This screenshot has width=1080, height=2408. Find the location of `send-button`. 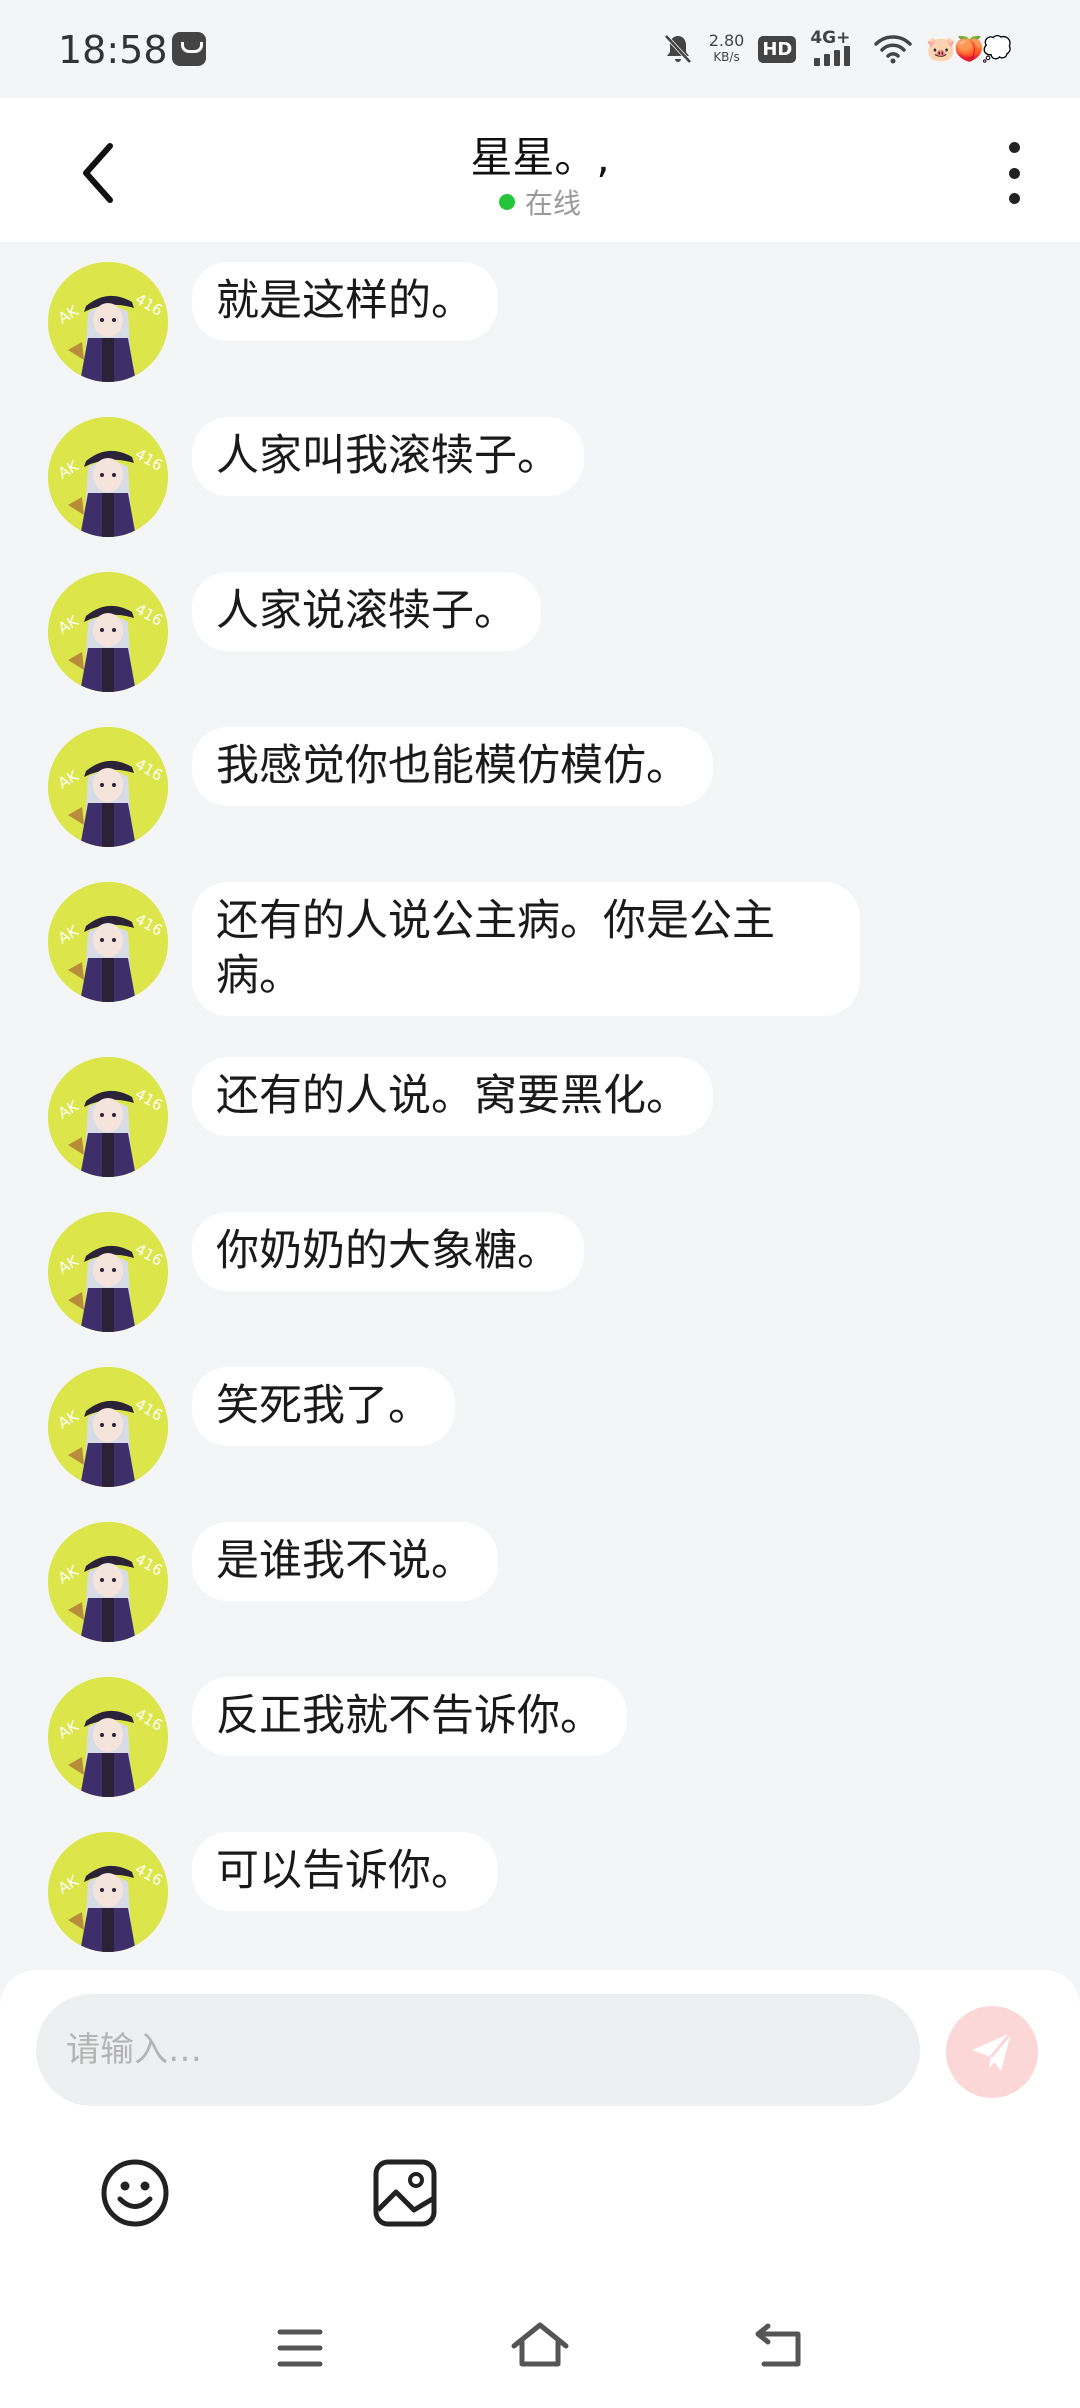

send-button is located at coordinates (992, 2052).